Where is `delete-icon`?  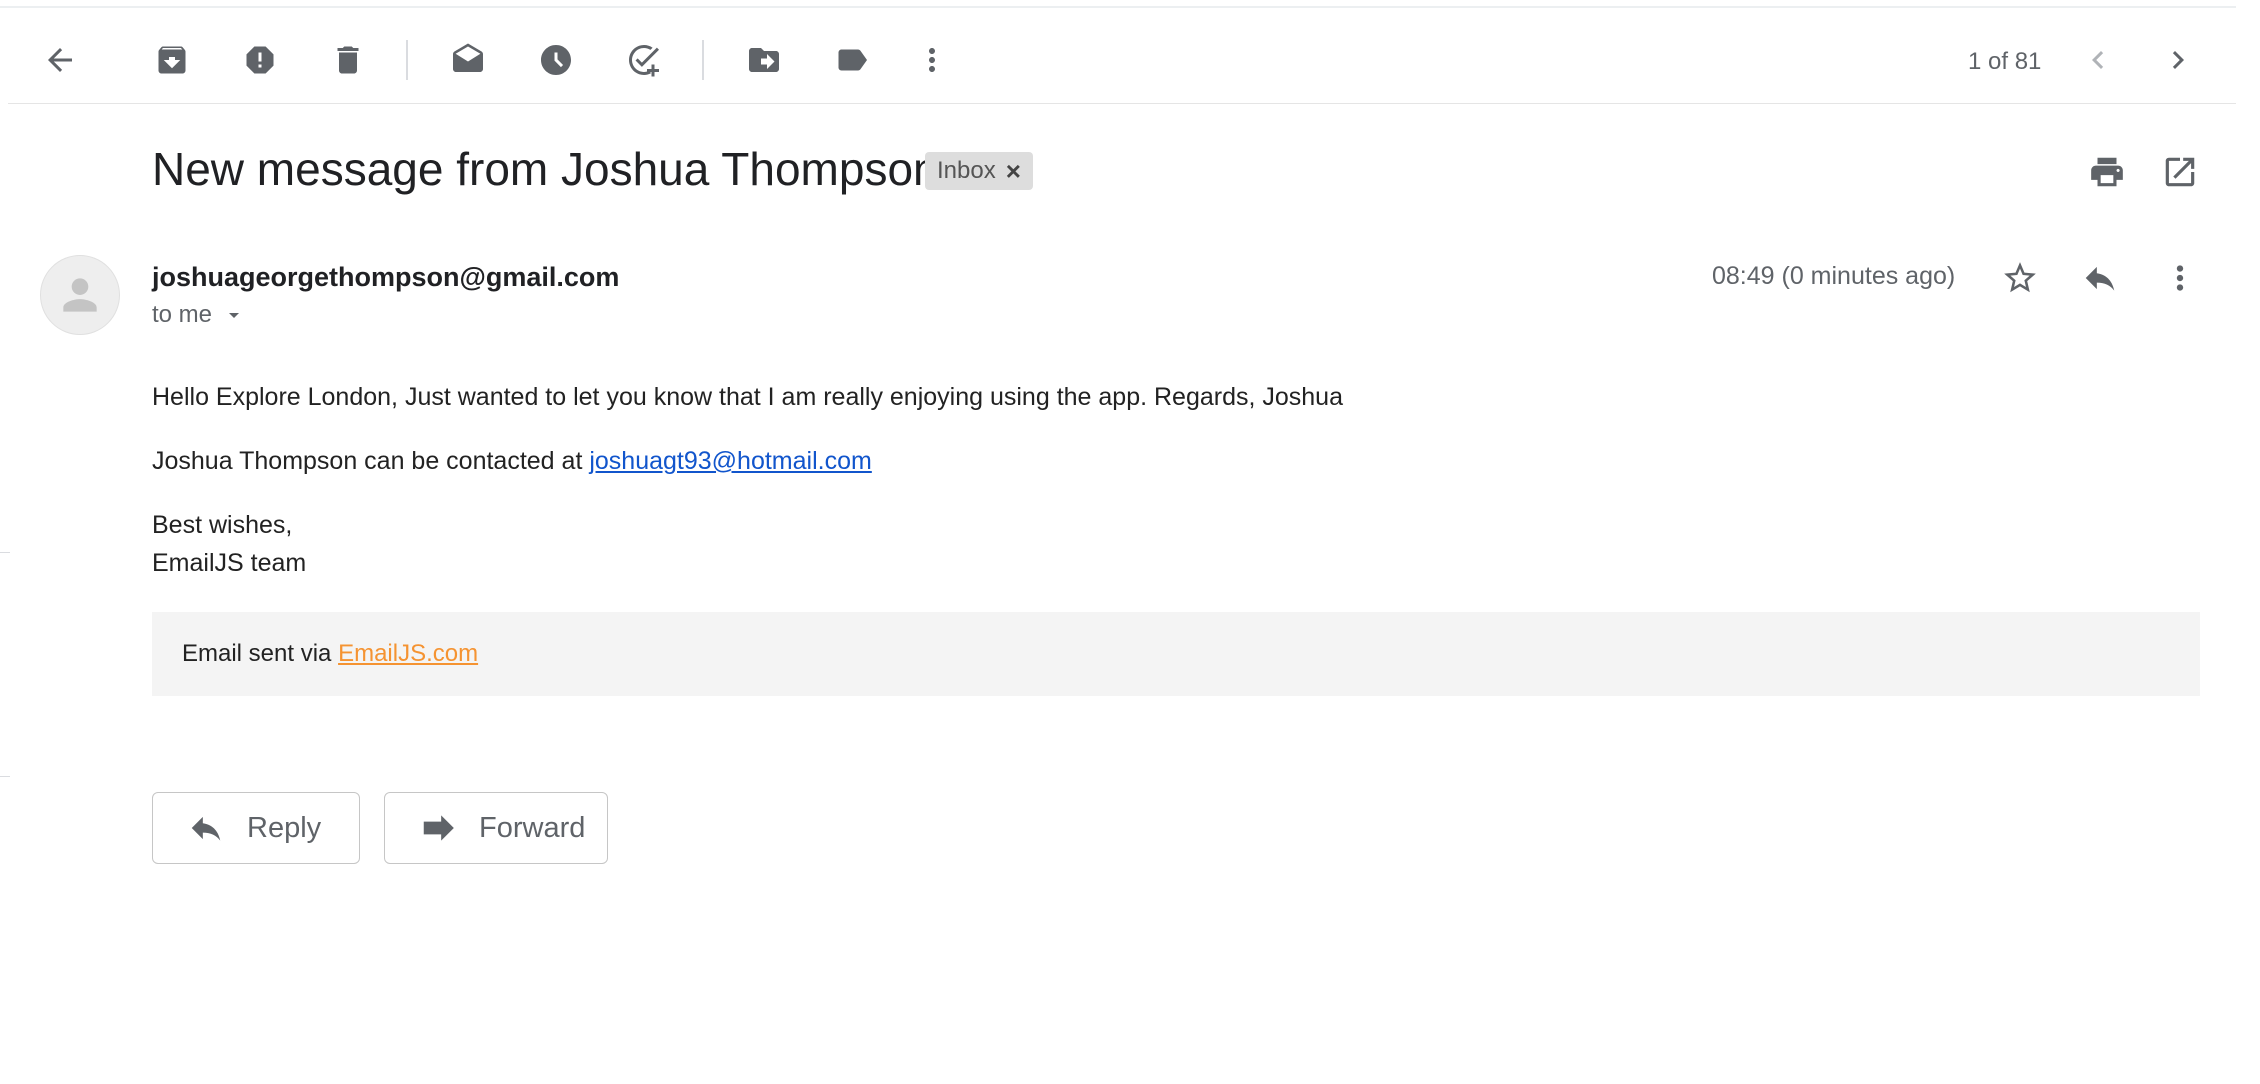
delete-icon is located at coordinates (348, 60).